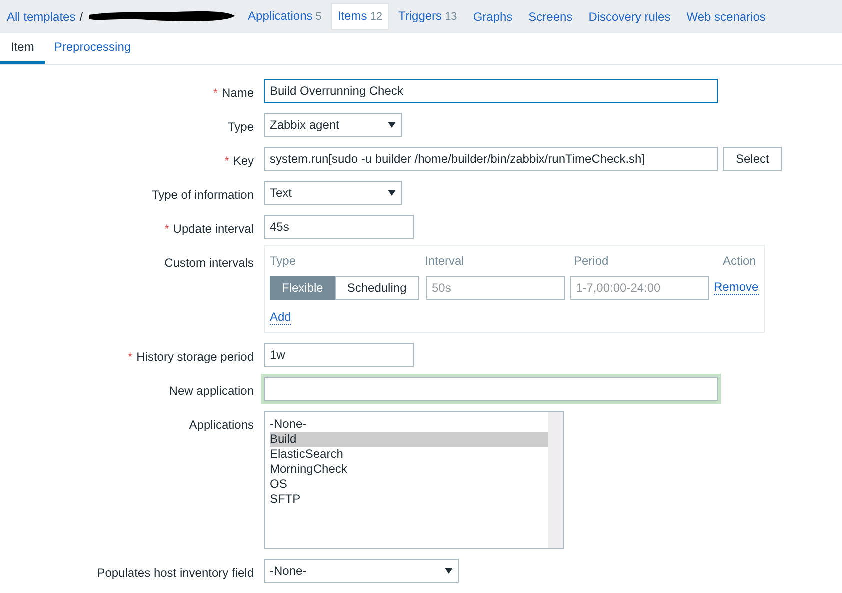  I want to click on breadcrumb-link: All templates, so click(41, 17).